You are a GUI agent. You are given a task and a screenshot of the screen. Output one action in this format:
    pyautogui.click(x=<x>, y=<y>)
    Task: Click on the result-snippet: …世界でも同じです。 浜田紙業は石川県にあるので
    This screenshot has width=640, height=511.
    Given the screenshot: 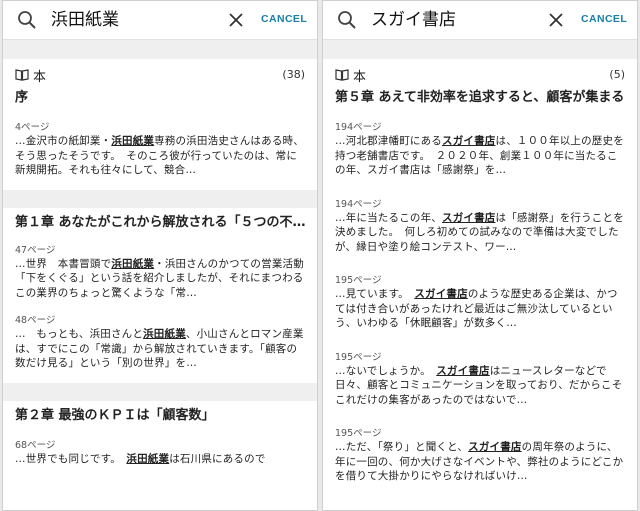 What is the action you would take?
    pyautogui.click(x=140, y=458)
    